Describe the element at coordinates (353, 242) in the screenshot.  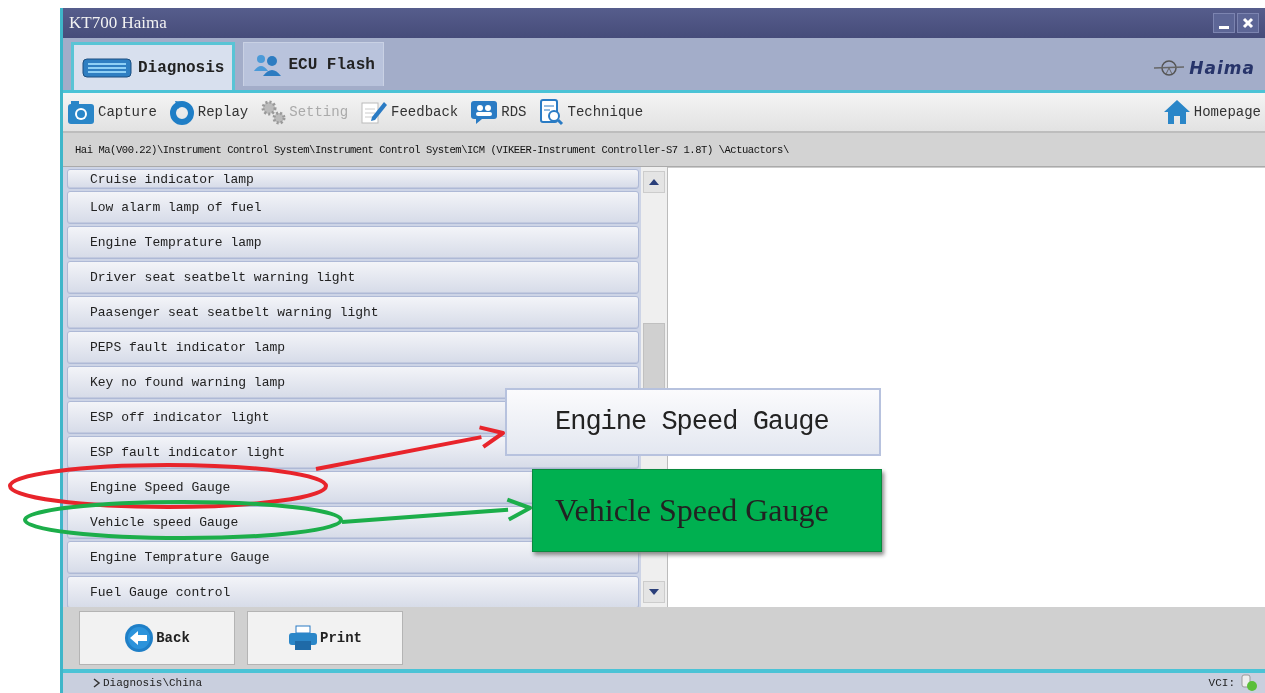
I see `list-item: Engine Temprature lamp` at that location.